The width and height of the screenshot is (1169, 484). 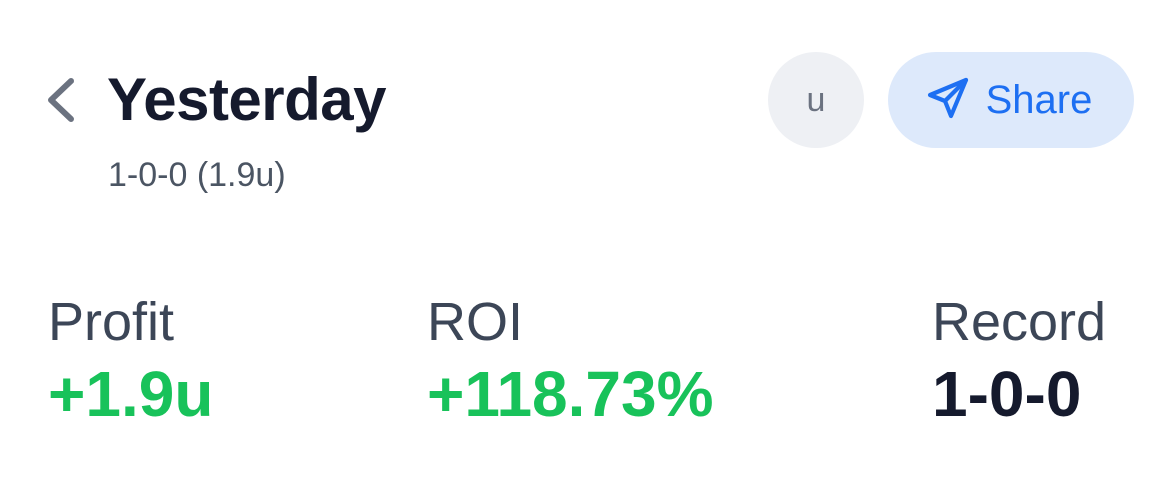 I want to click on stat-record: Record 1-0-0, so click(x=1019, y=362).